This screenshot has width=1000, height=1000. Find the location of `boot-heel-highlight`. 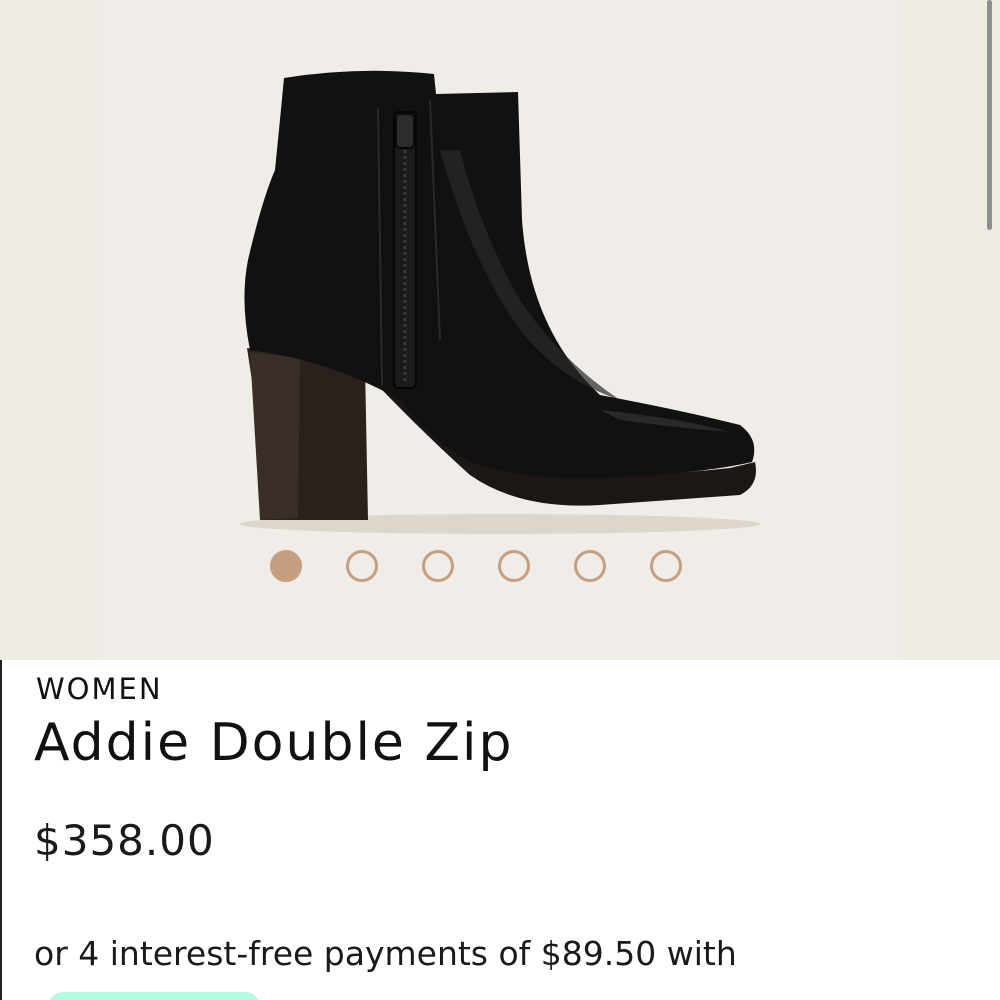

boot-heel-highlight is located at coordinates (275, 436).